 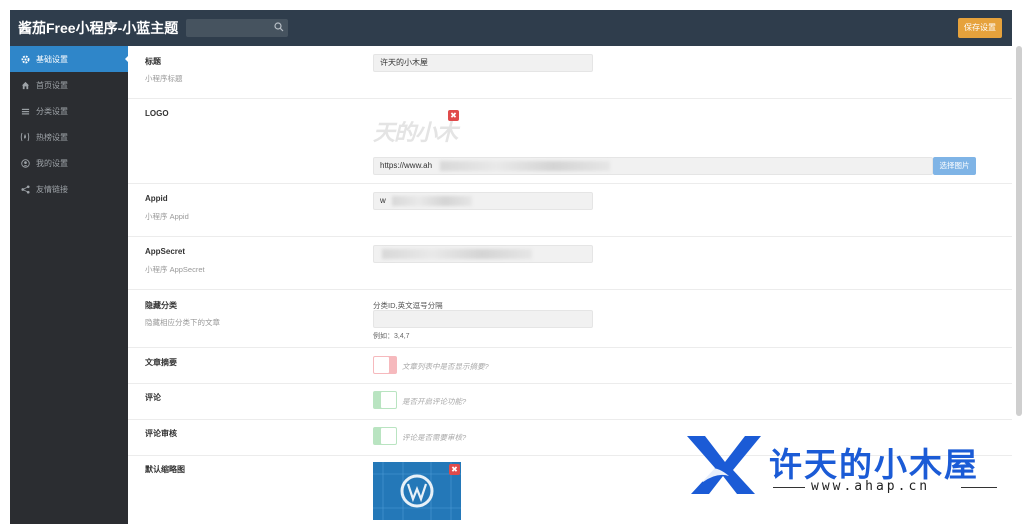 I want to click on app-title: 酱茄Free小程序-小蓝主题, so click(x=98, y=28).